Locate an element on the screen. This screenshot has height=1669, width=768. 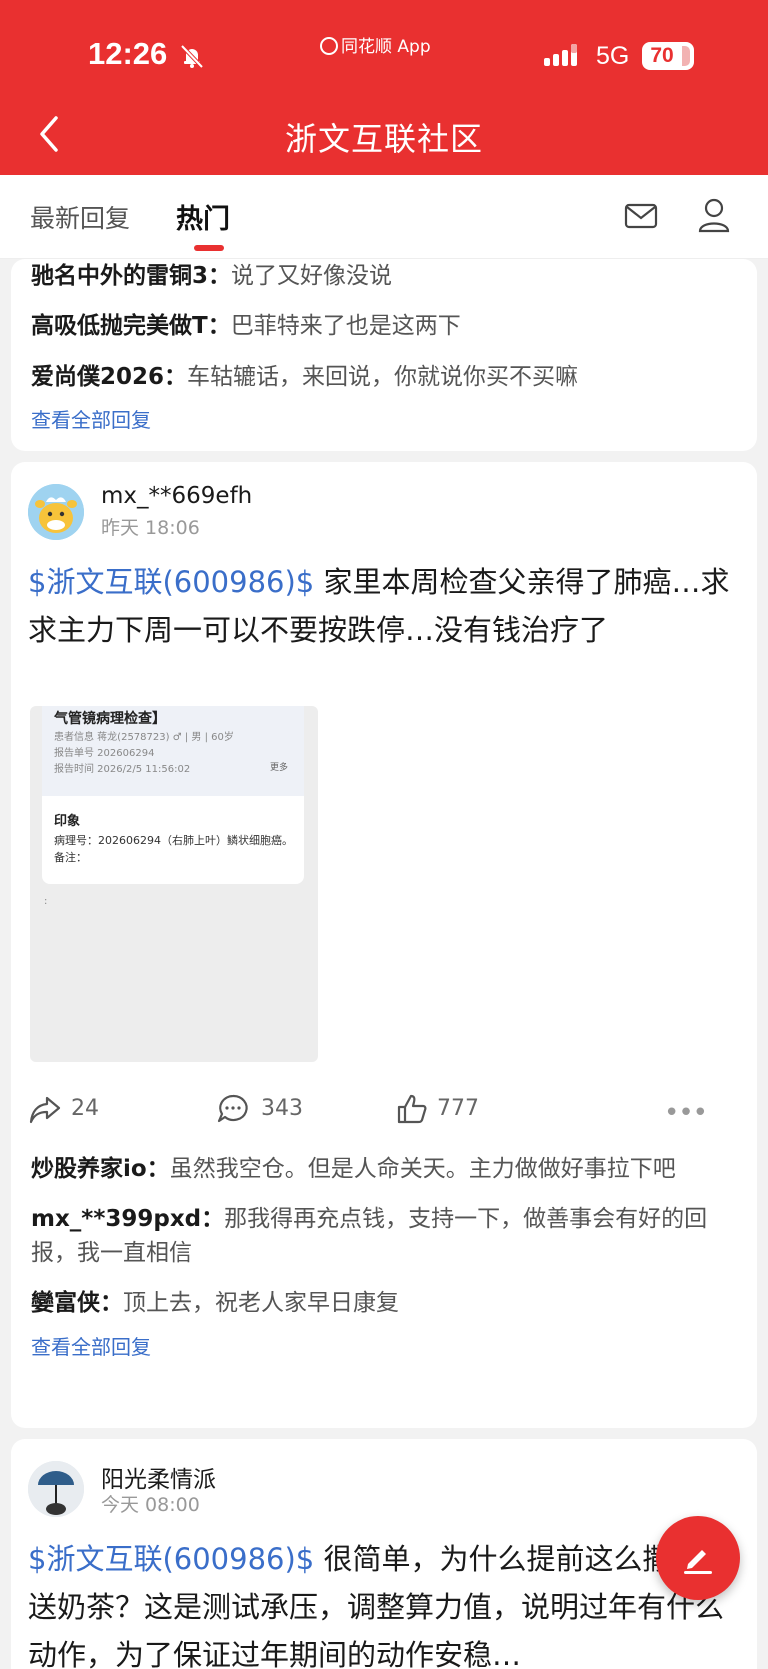
cow-avatar-icon is located at coordinates (56, 512).